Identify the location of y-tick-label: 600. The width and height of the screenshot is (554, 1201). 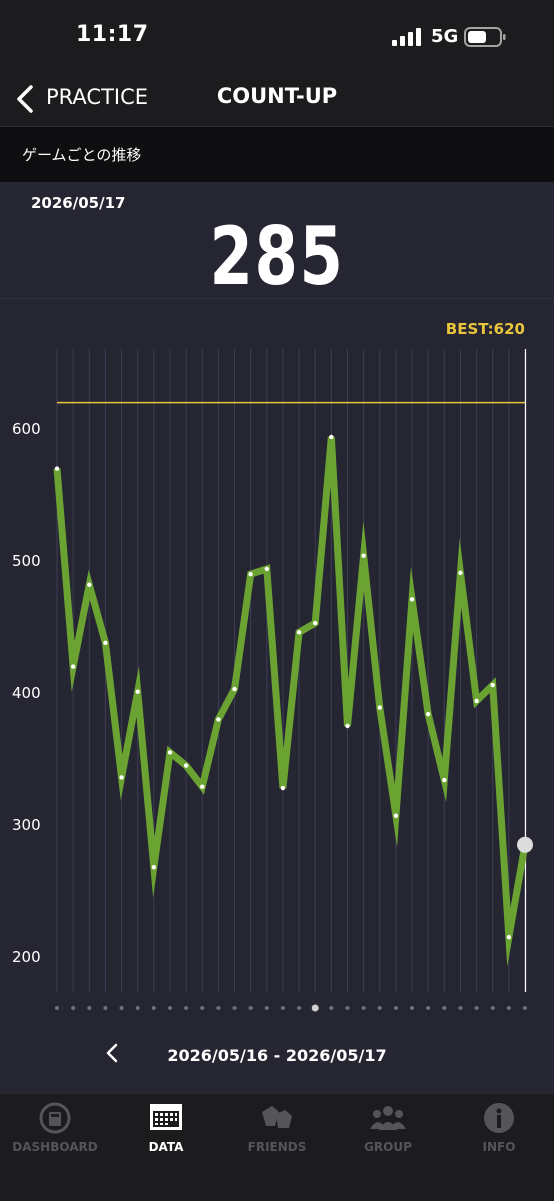
(26, 429).